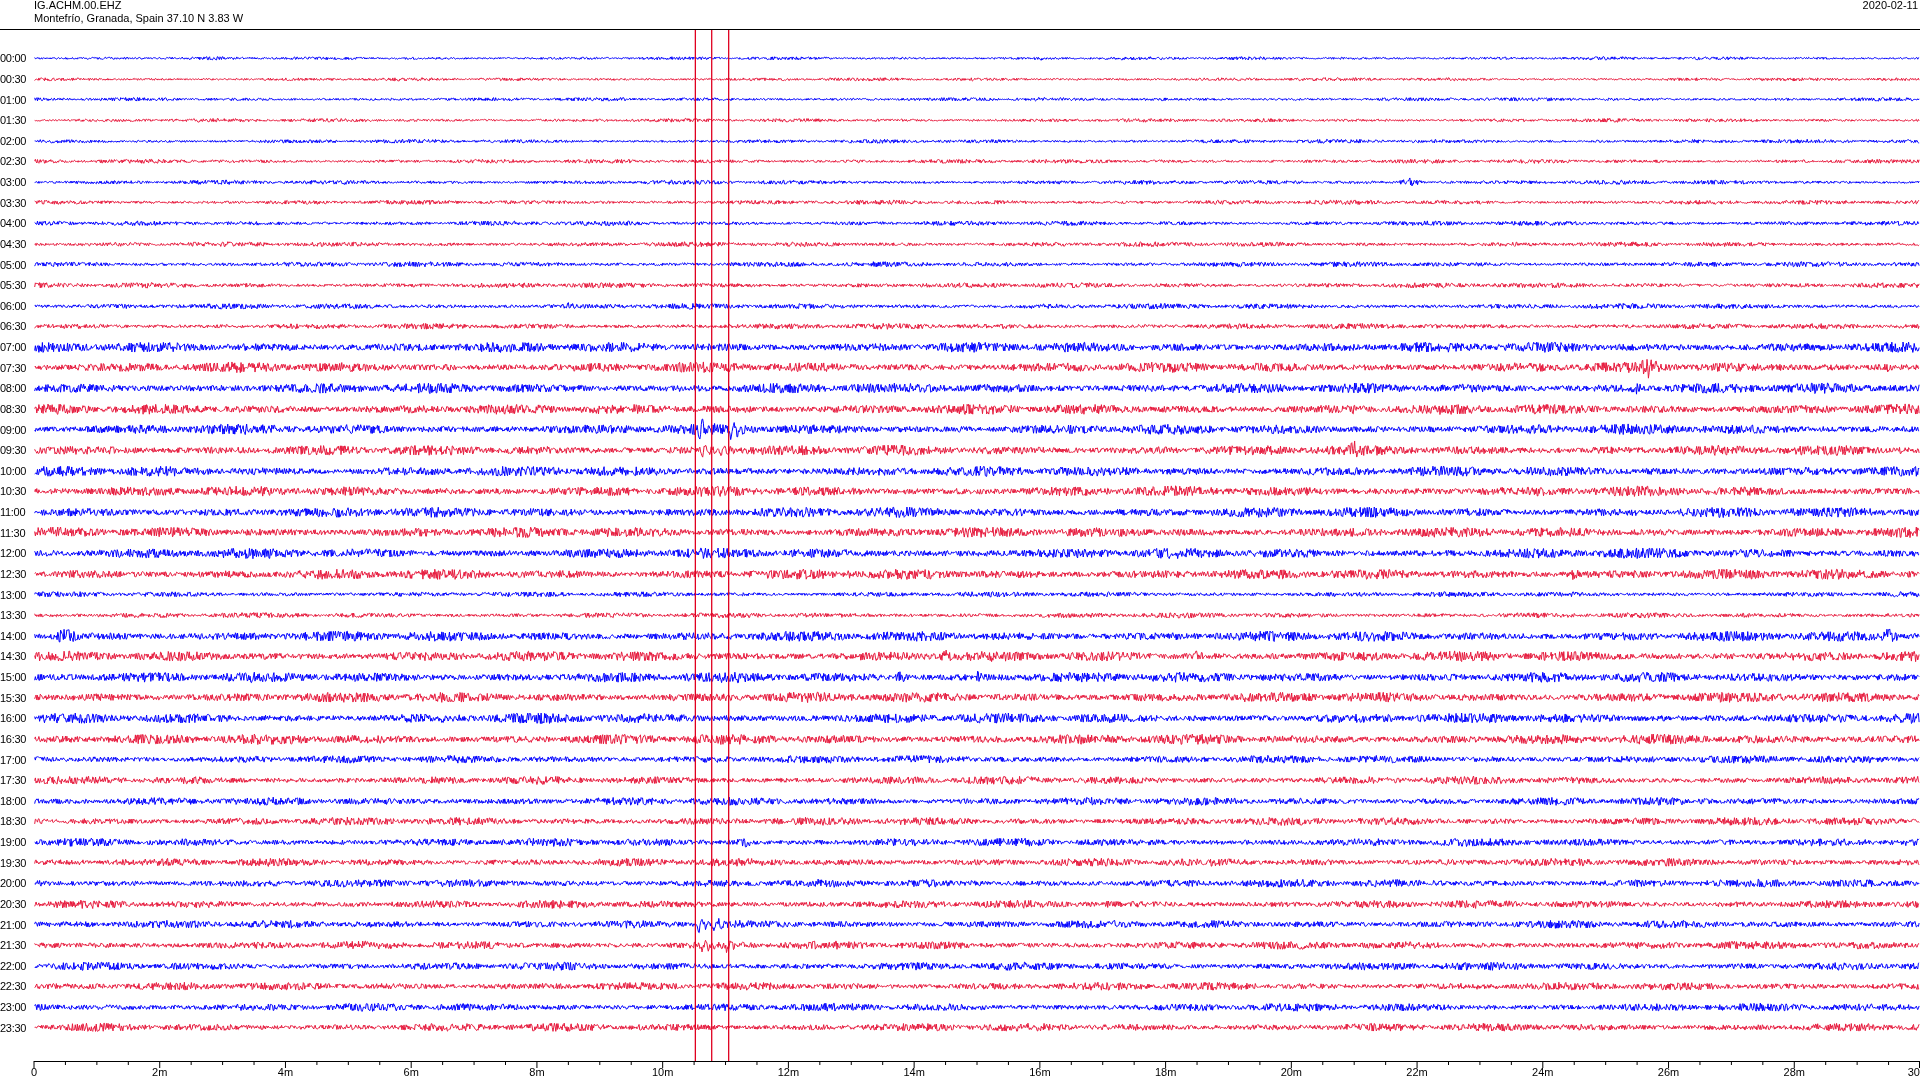 This screenshot has width=1920, height=1080. Describe the element at coordinates (14, 553) in the screenshot. I see `time-label: 12:00` at that location.